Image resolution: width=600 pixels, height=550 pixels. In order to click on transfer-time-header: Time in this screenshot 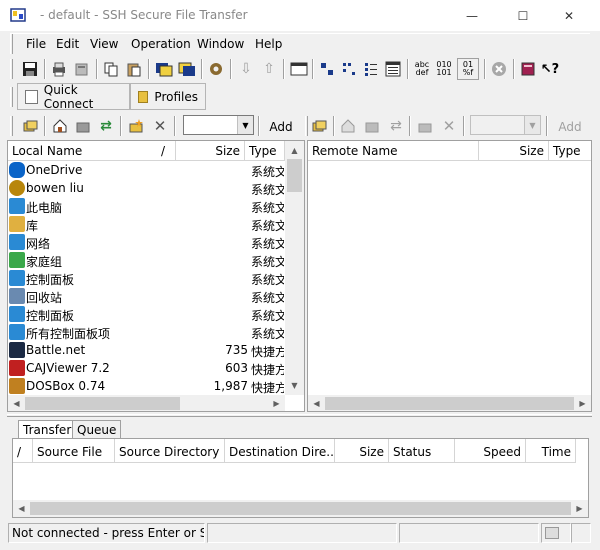, I will do `click(551, 451)`.